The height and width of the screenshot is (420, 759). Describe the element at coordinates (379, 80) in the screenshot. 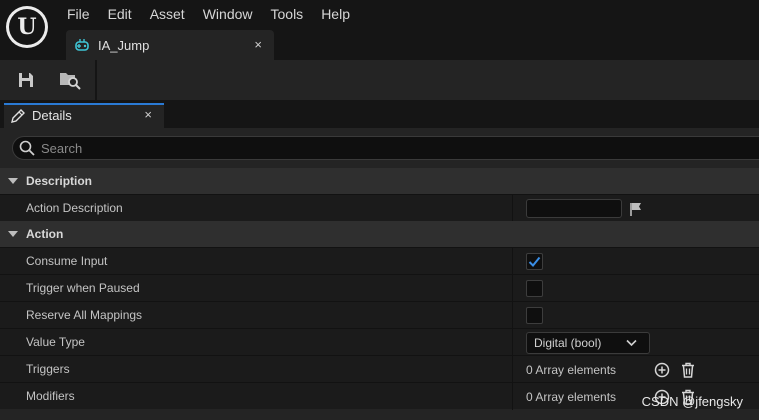

I see `asset-toolbar` at that location.